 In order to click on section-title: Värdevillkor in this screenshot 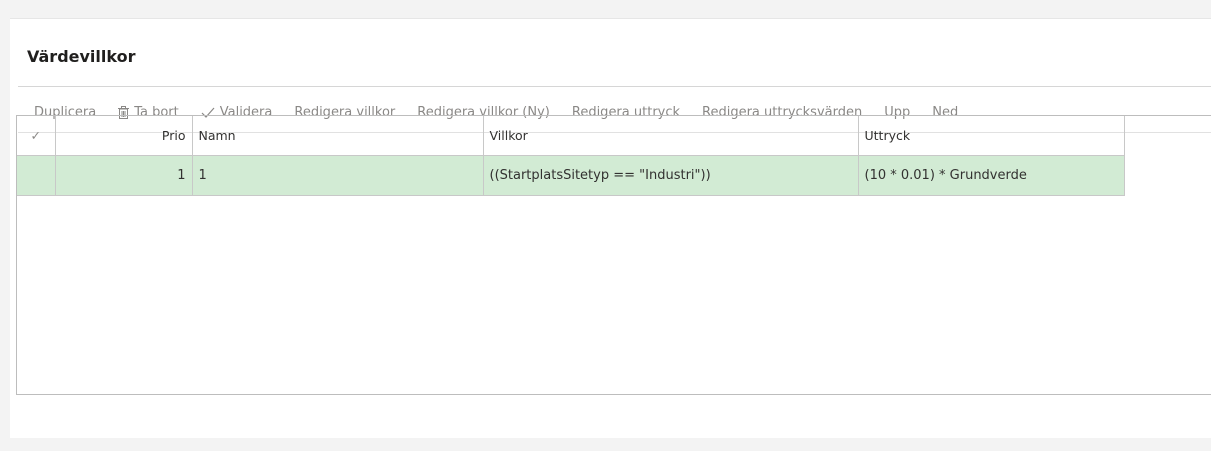, I will do `click(81, 56)`.